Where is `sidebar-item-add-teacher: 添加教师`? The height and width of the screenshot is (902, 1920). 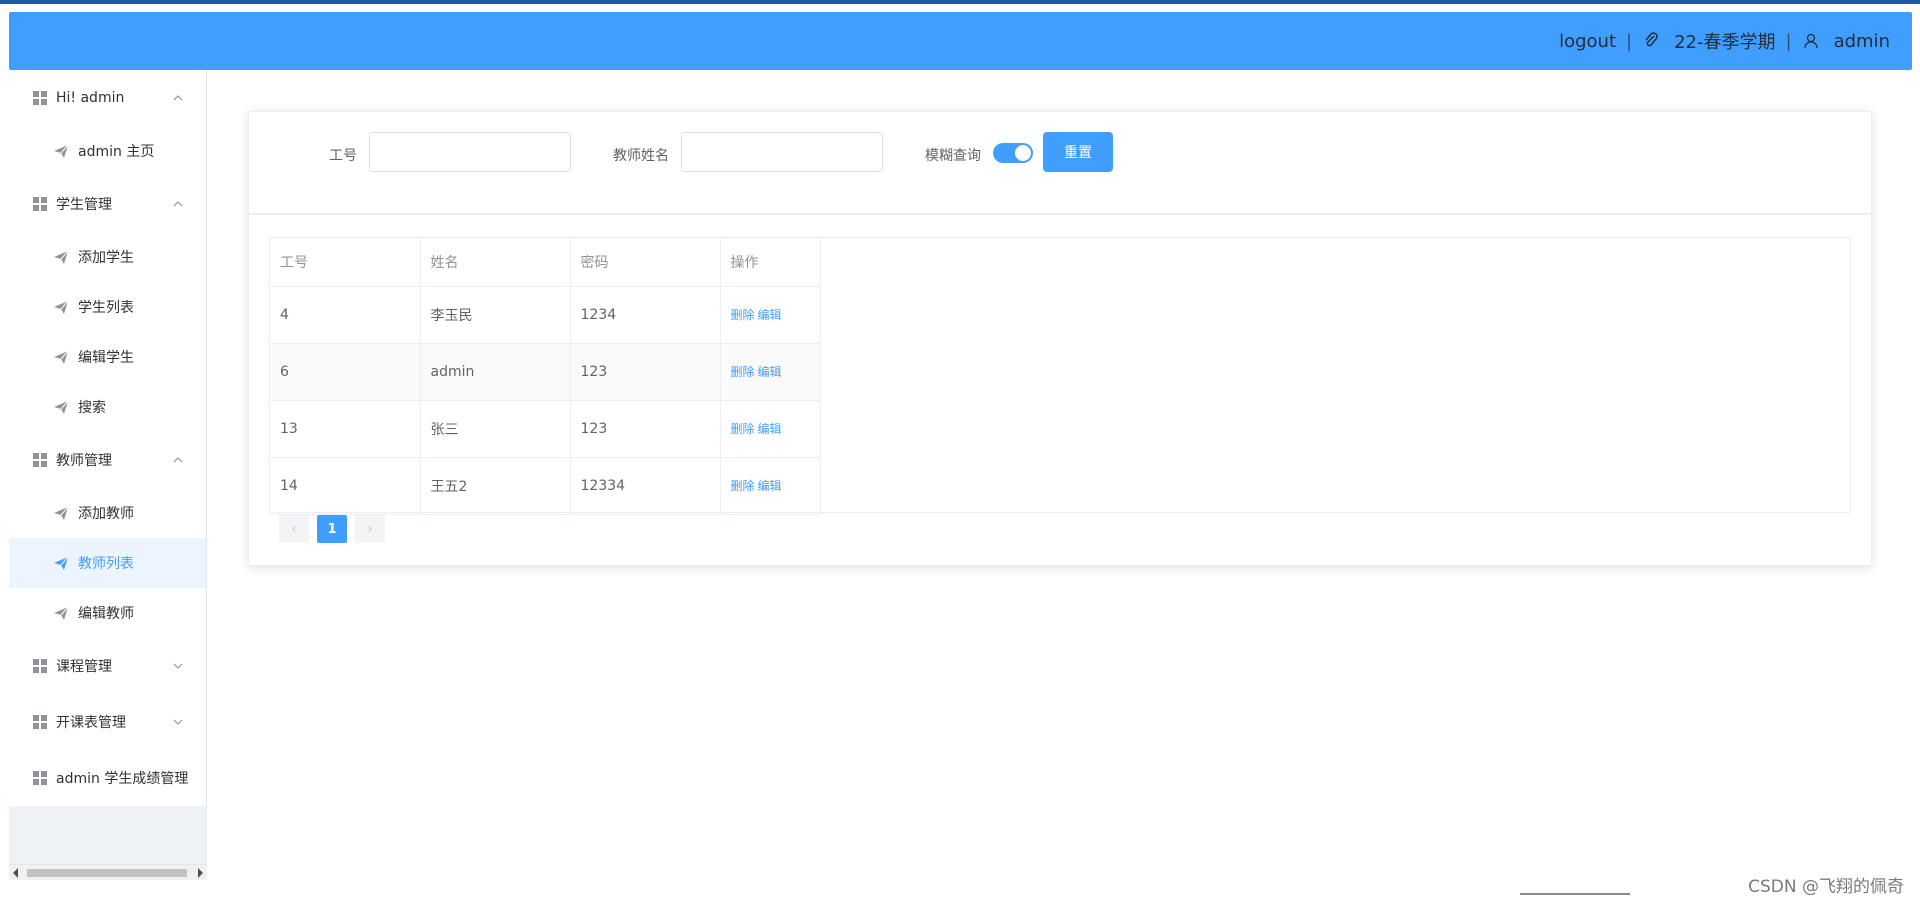 sidebar-item-add-teacher: 添加教师 is located at coordinates (107, 513).